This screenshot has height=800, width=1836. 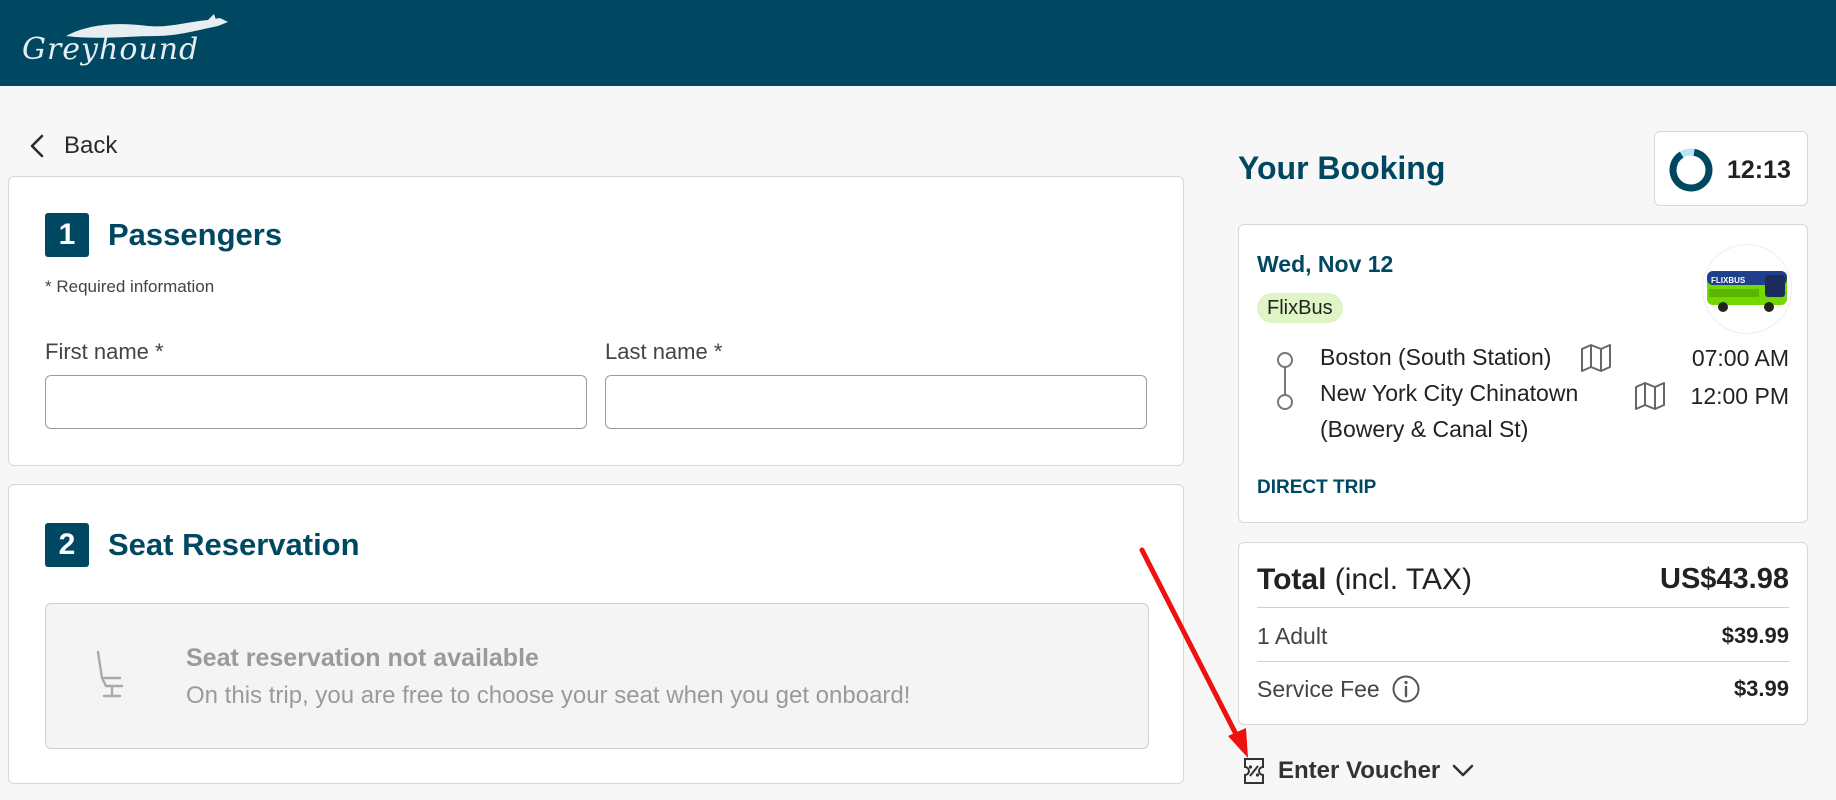 I want to click on bus-image: FLIXBUS, so click(x=1747, y=289).